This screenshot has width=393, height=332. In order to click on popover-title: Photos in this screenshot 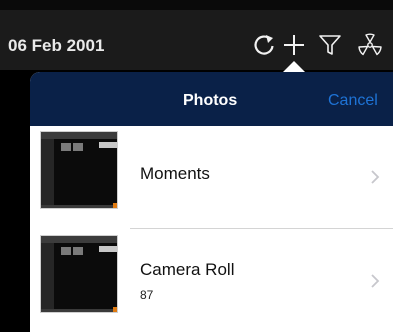, I will do `click(210, 100)`.